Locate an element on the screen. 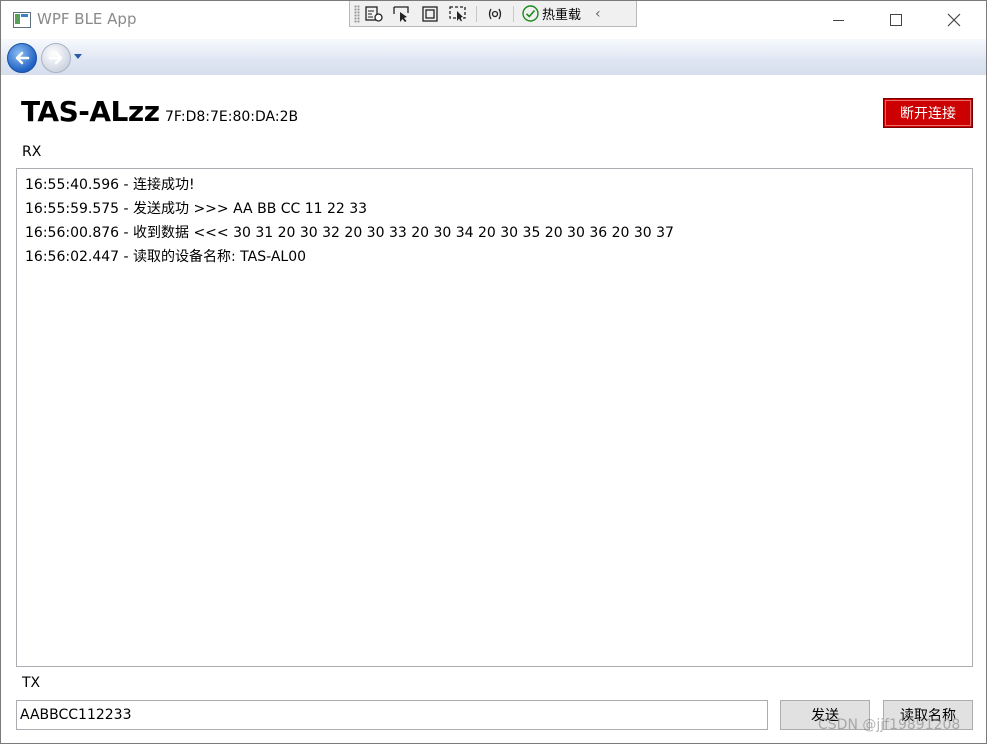  app-icon is located at coordinates (22, 20).